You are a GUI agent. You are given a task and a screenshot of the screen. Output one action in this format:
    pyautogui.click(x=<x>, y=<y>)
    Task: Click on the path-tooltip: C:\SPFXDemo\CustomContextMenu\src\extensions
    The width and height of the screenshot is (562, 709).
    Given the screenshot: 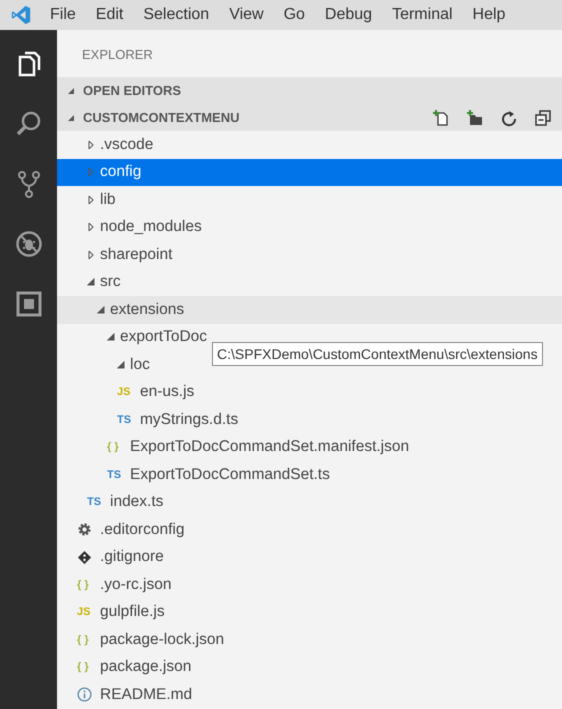 What is the action you would take?
    pyautogui.click(x=377, y=354)
    